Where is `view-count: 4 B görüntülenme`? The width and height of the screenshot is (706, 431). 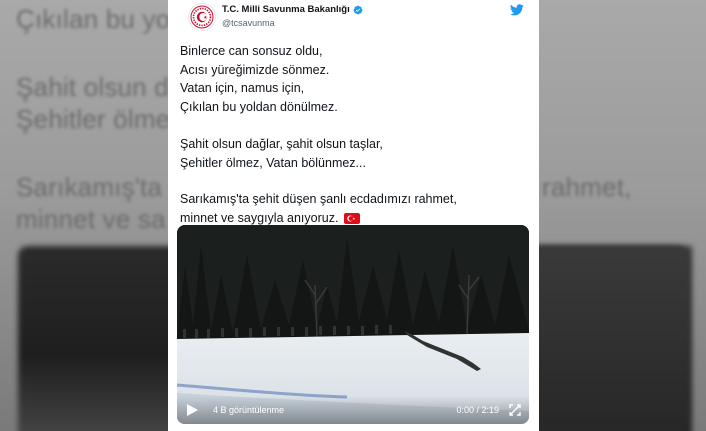
view-count: 4 B görüntülenme is located at coordinates (249, 410).